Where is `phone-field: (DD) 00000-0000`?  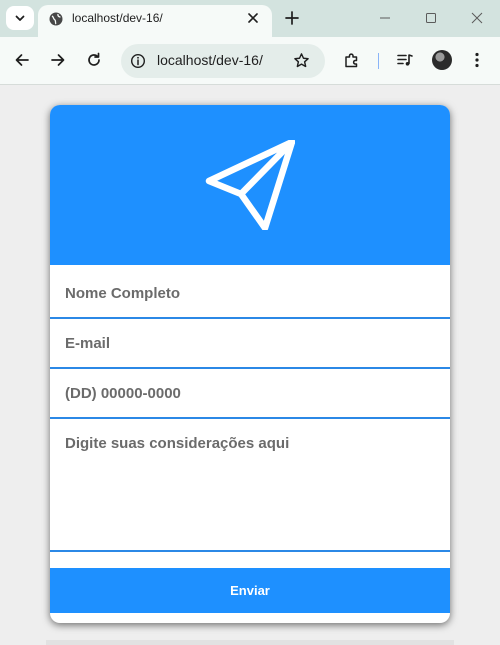 phone-field: (DD) 00000-0000 is located at coordinates (250, 394).